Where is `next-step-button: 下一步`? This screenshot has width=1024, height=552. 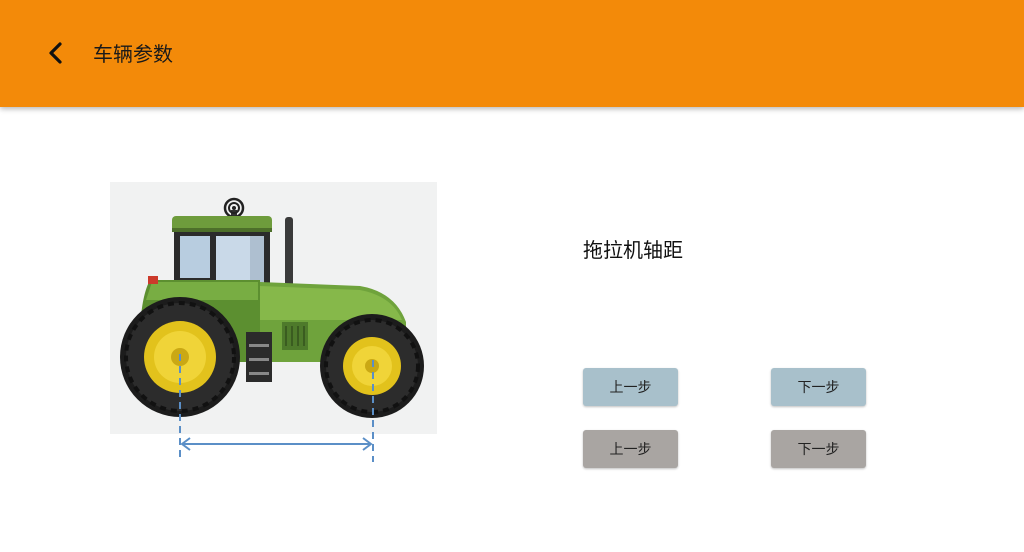 next-step-button: 下一步 is located at coordinates (818, 387).